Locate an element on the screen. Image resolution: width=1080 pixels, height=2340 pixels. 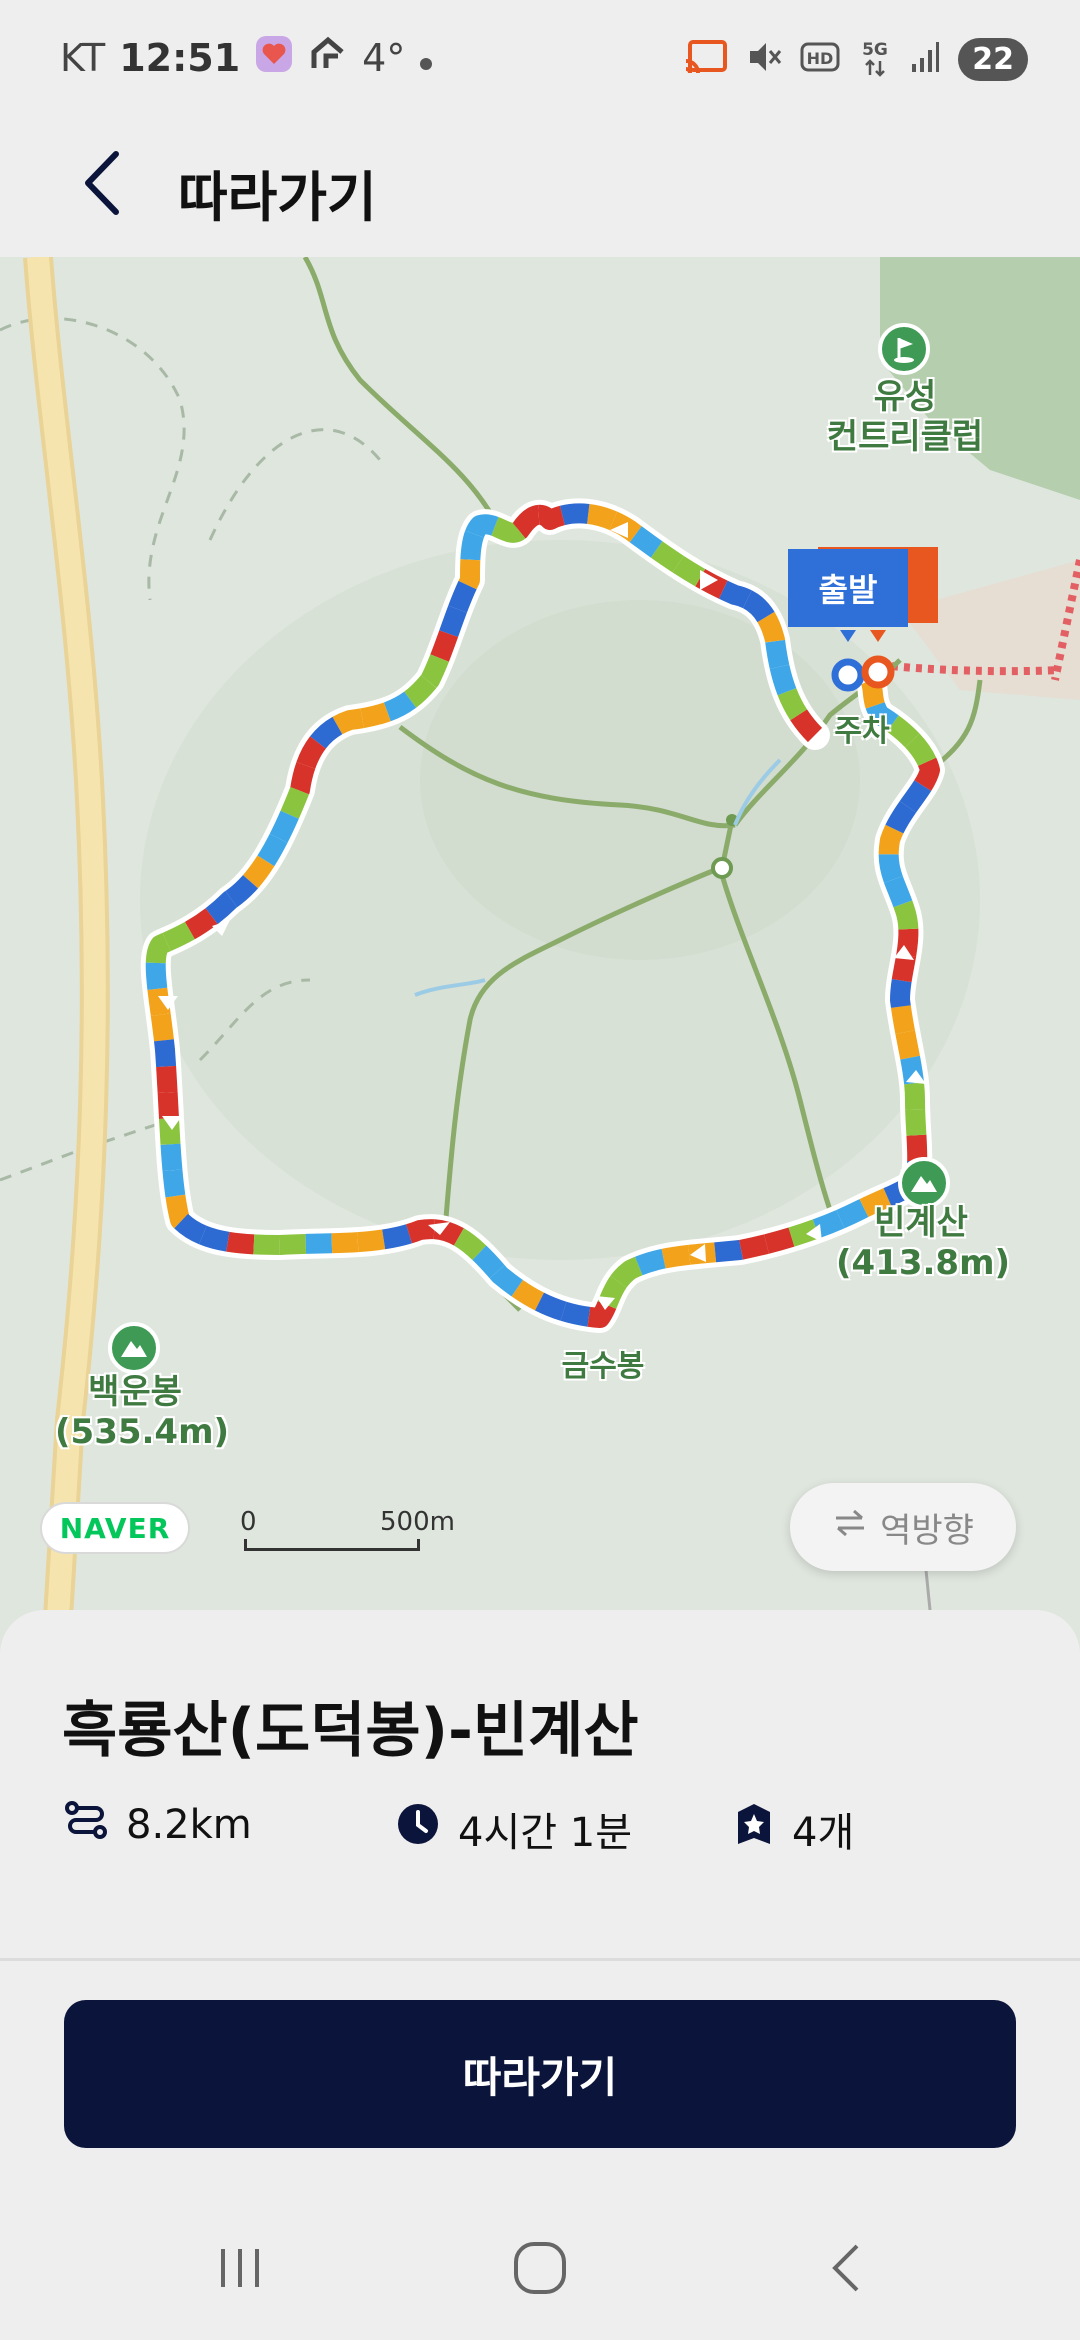
system-navigation-bar is located at coordinates (540, 2265).